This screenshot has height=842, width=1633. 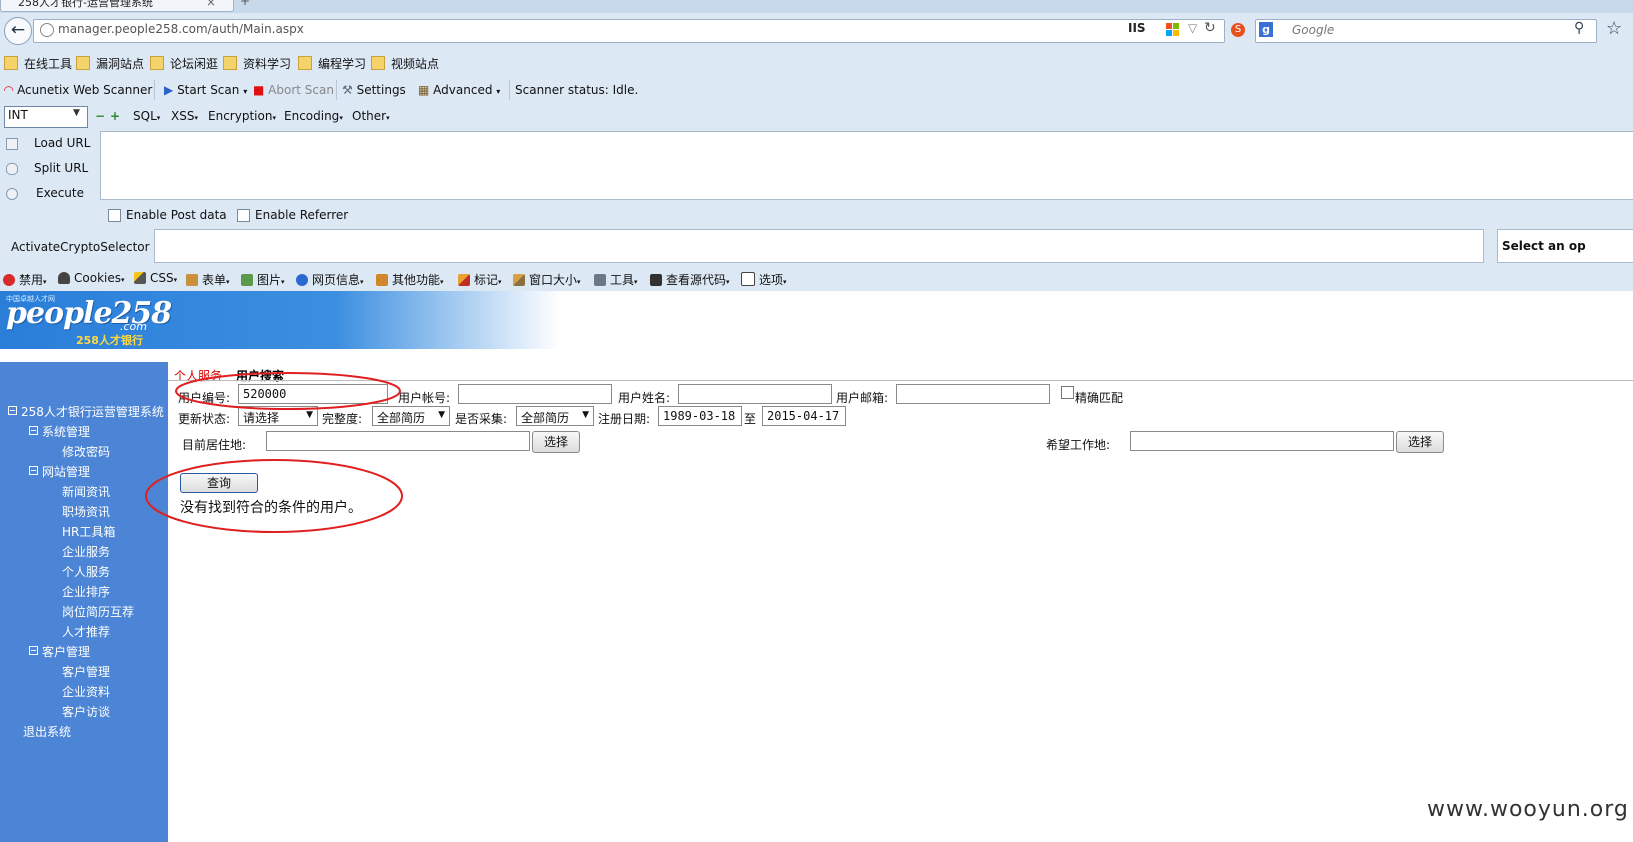 What do you see at coordinates (288, 391) in the screenshot?
I see `annotation-circle-user-id` at bounding box center [288, 391].